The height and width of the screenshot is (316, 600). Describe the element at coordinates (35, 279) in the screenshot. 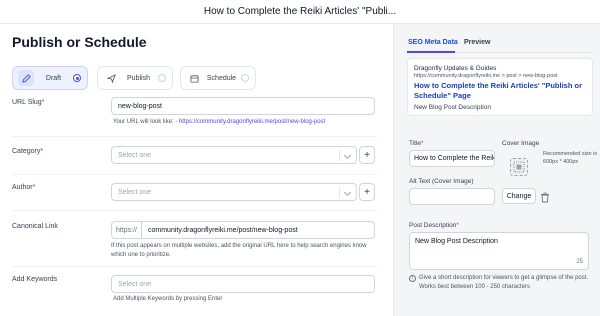

I see `keywords-label: Add Keywords` at that location.